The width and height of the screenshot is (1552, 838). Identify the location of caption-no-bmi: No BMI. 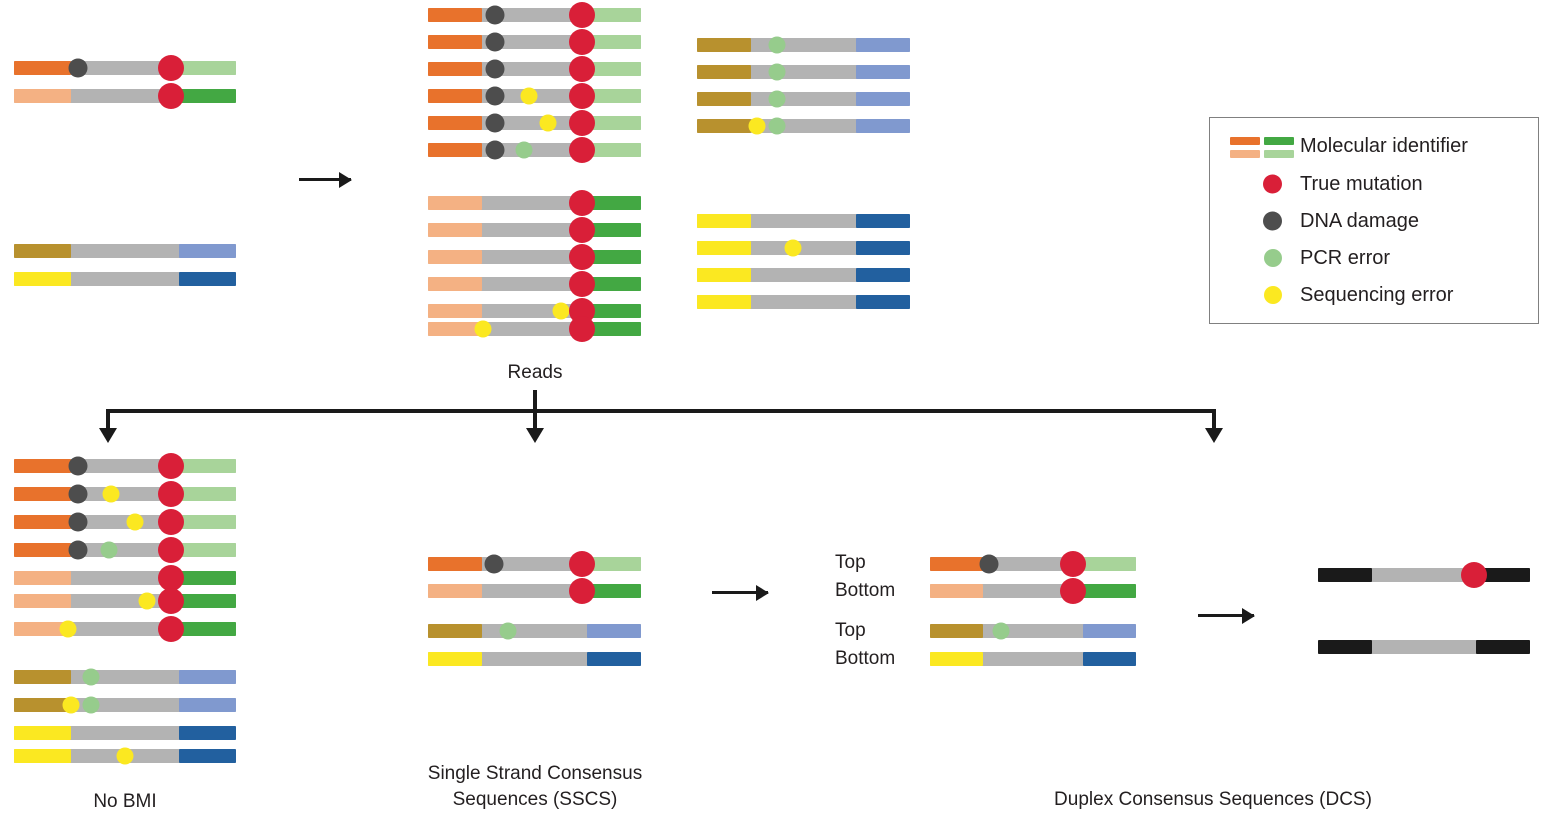
(125, 801).